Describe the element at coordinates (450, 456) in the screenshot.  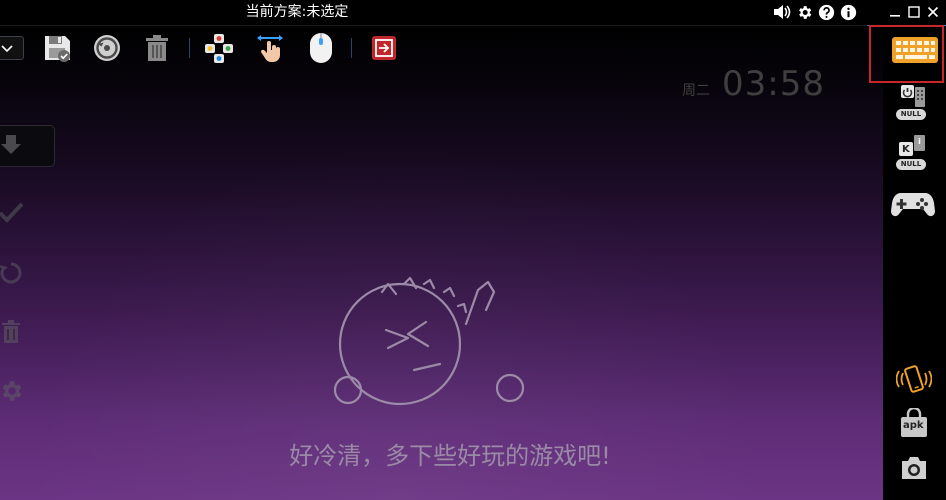
I see `empty-state-message: 好冷清，多下些好玩的游戏吧!` at that location.